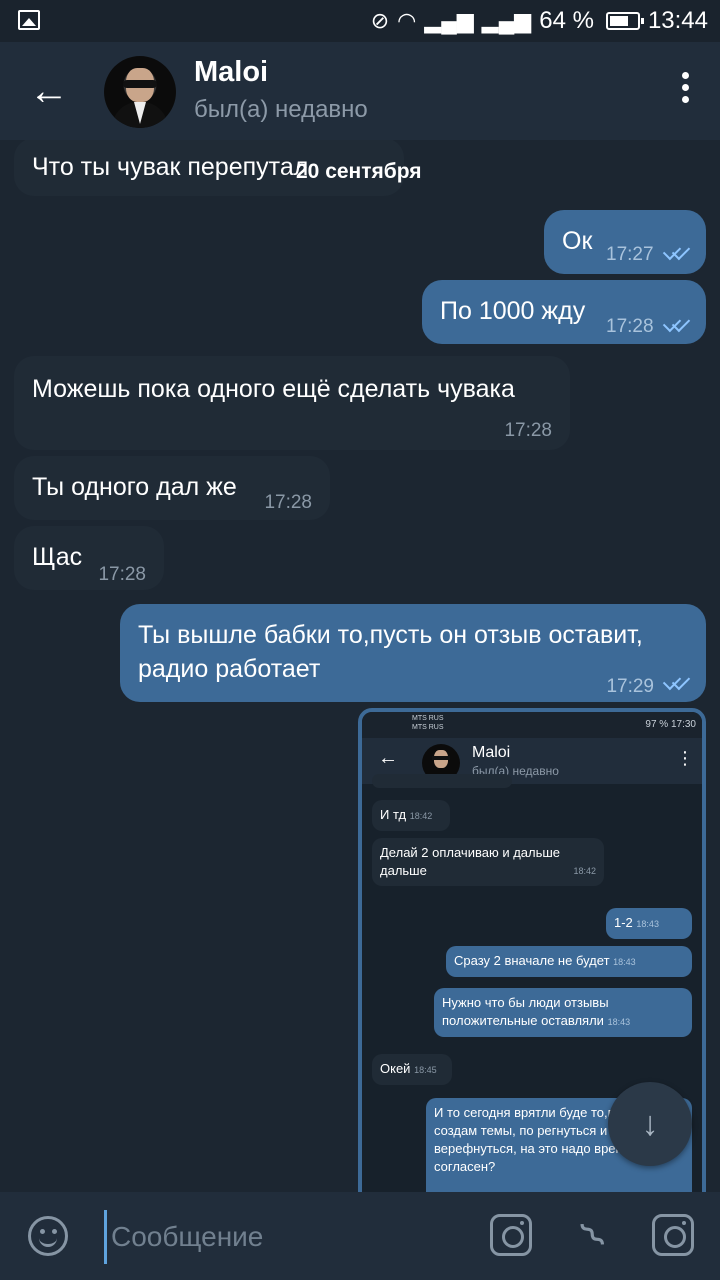 The width and height of the screenshot is (720, 1280). I want to click on gallery-notification-icon, so click(29, 20).